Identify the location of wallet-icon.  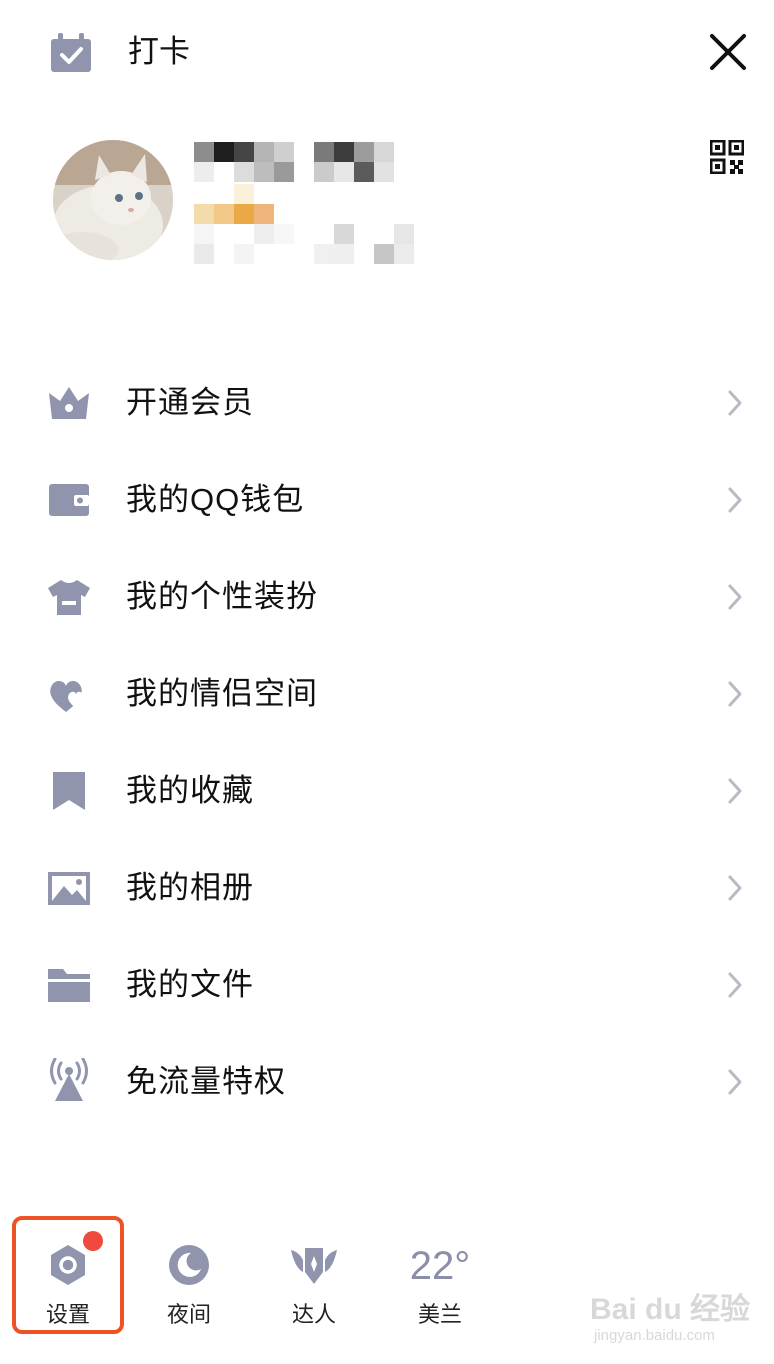
(69, 500).